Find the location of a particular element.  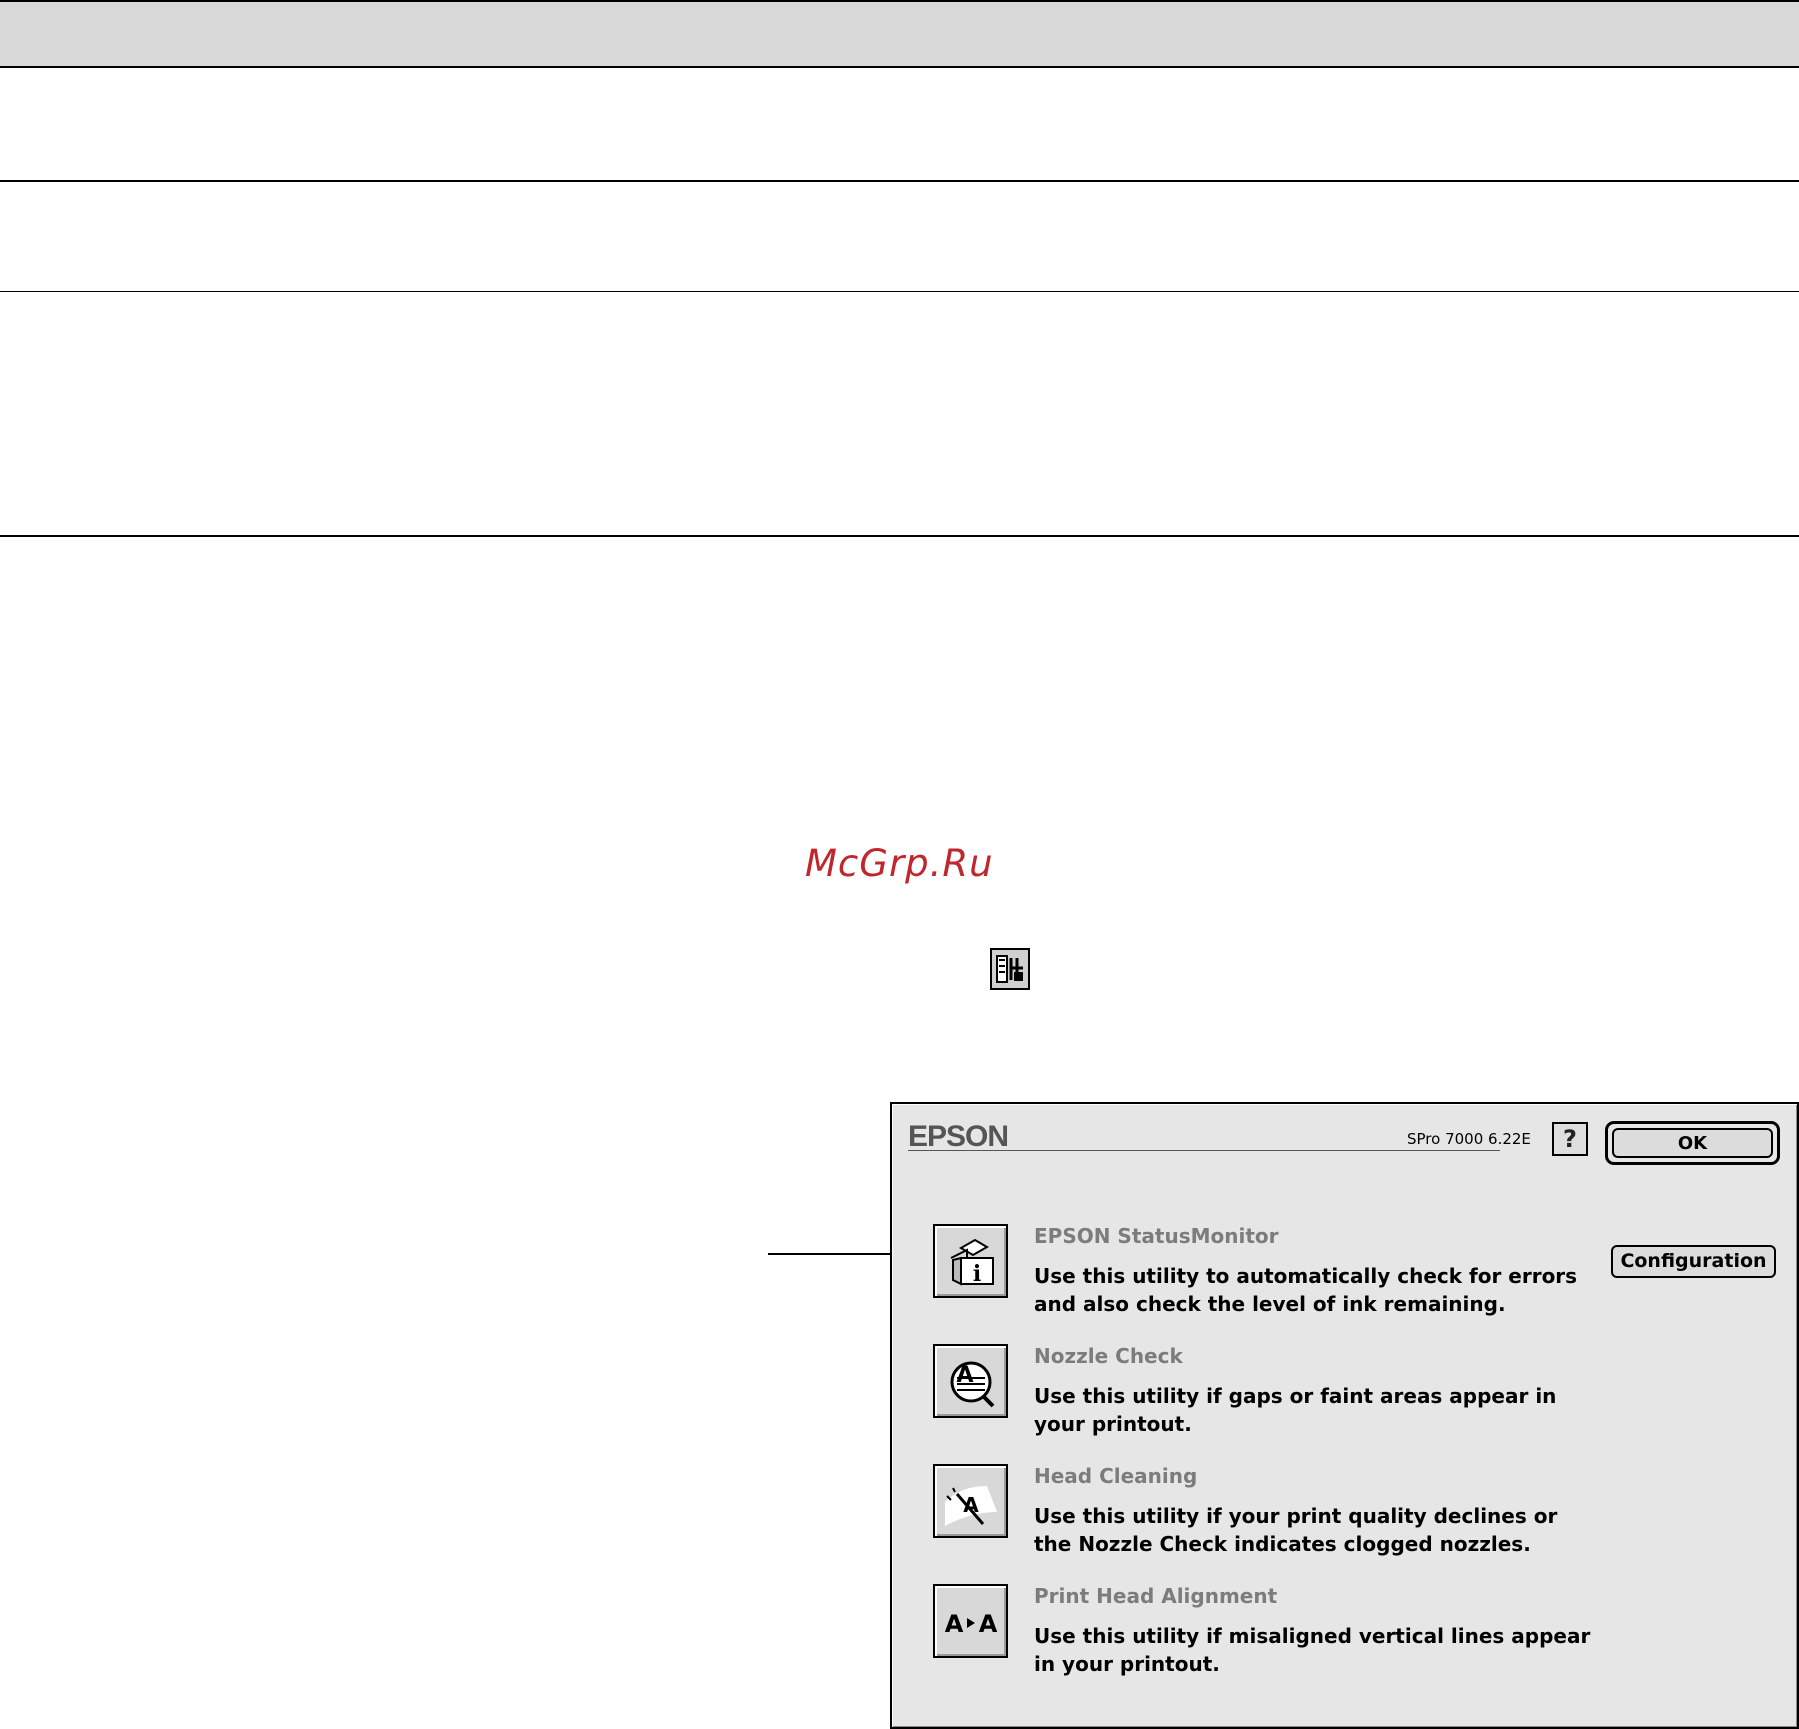

utility-icon is located at coordinates (1010, 969).